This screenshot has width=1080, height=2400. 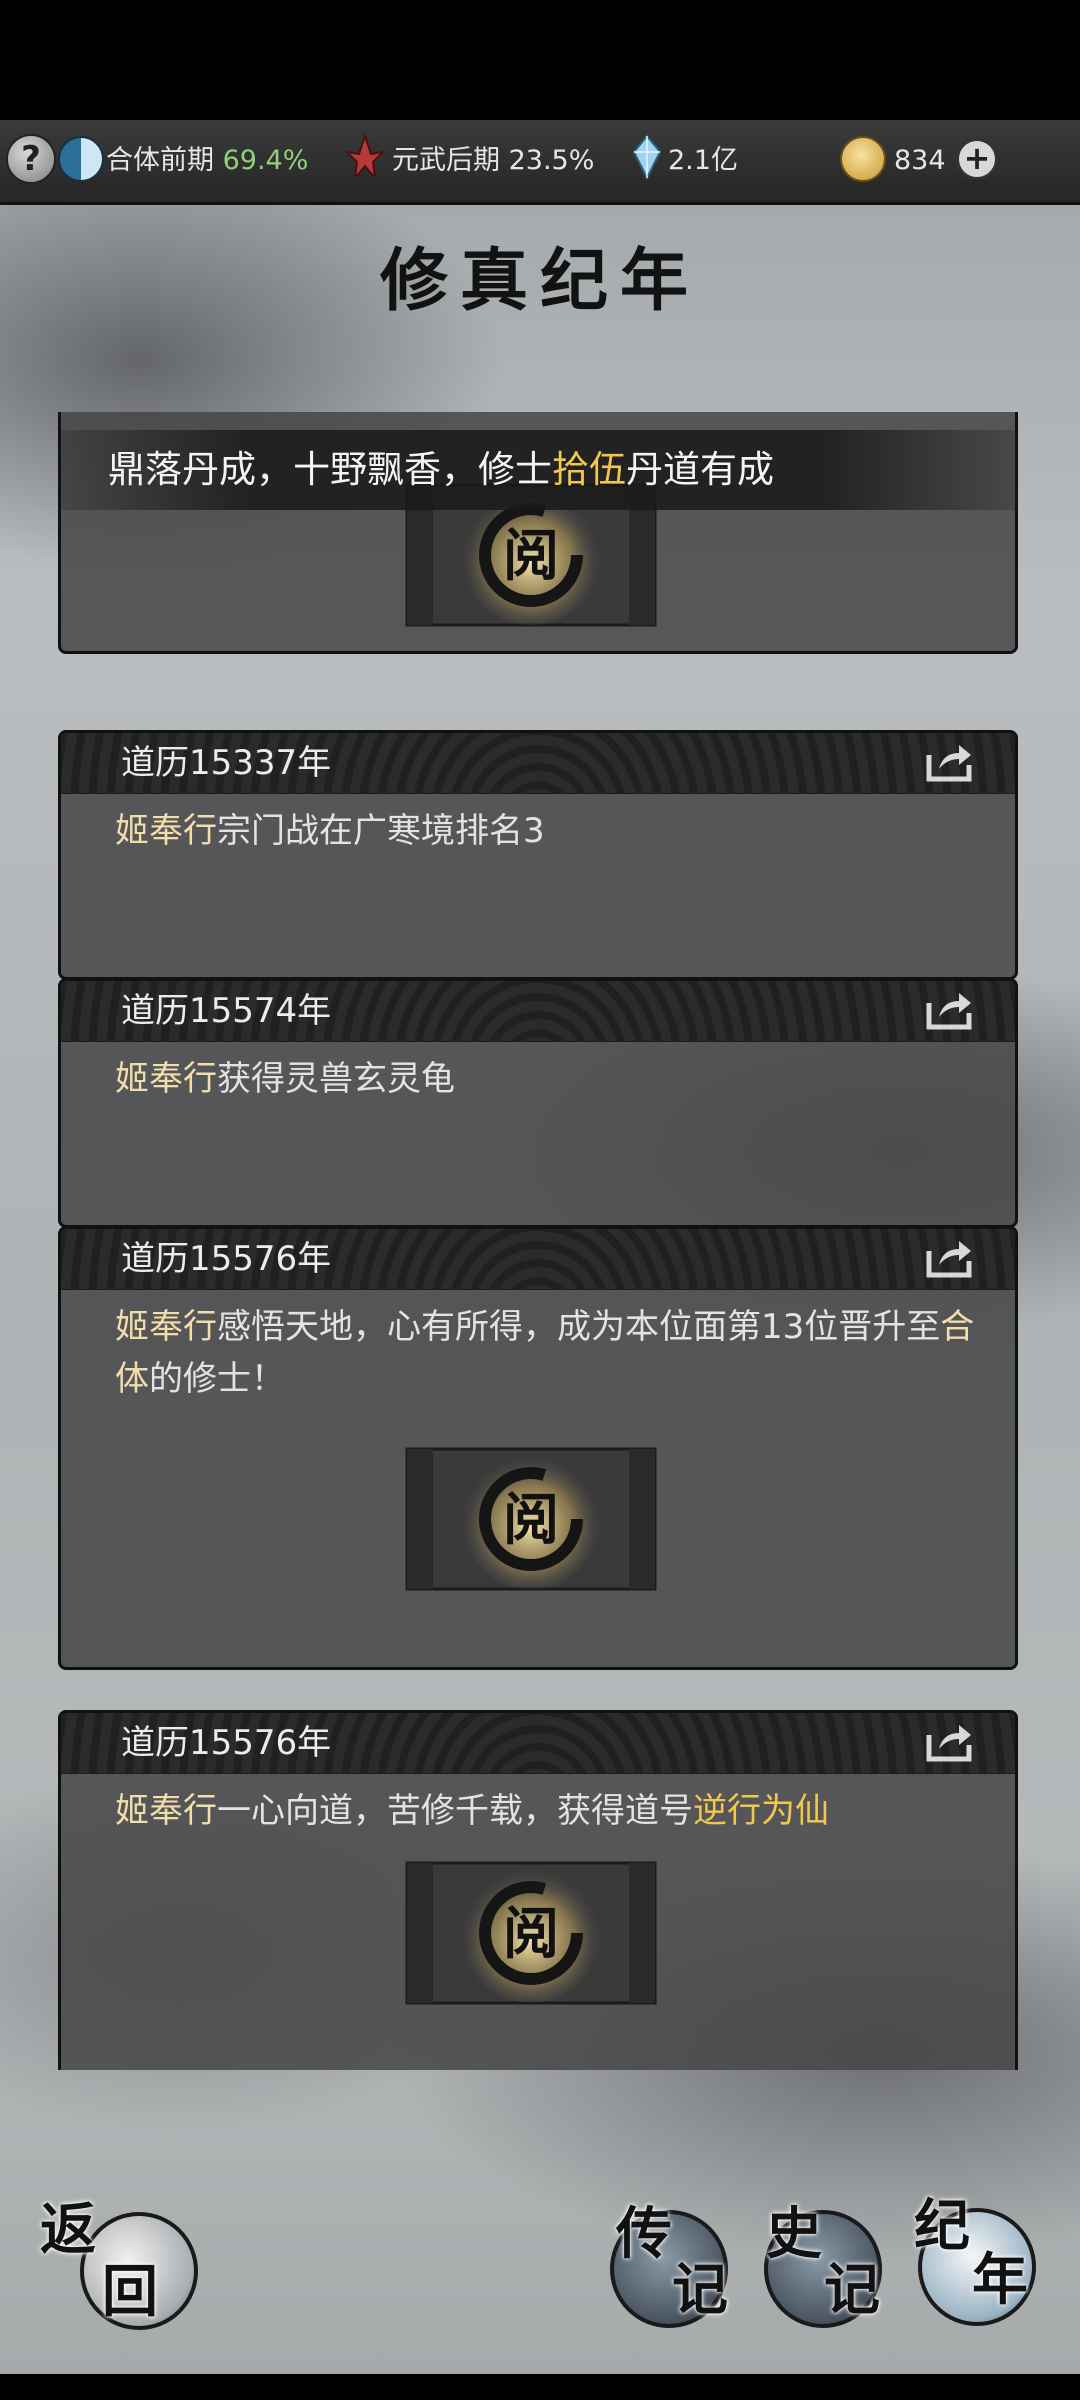 What do you see at coordinates (863, 159) in the screenshot?
I see `gold-coin-icon` at bounding box center [863, 159].